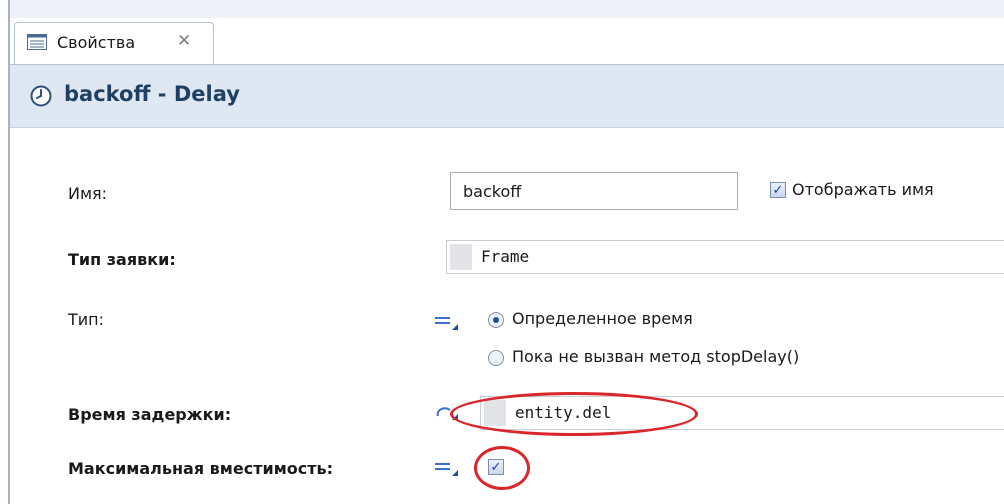  What do you see at coordinates (152, 94) in the screenshot?
I see `page-title: backoff - Delay` at bounding box center [152, 94].